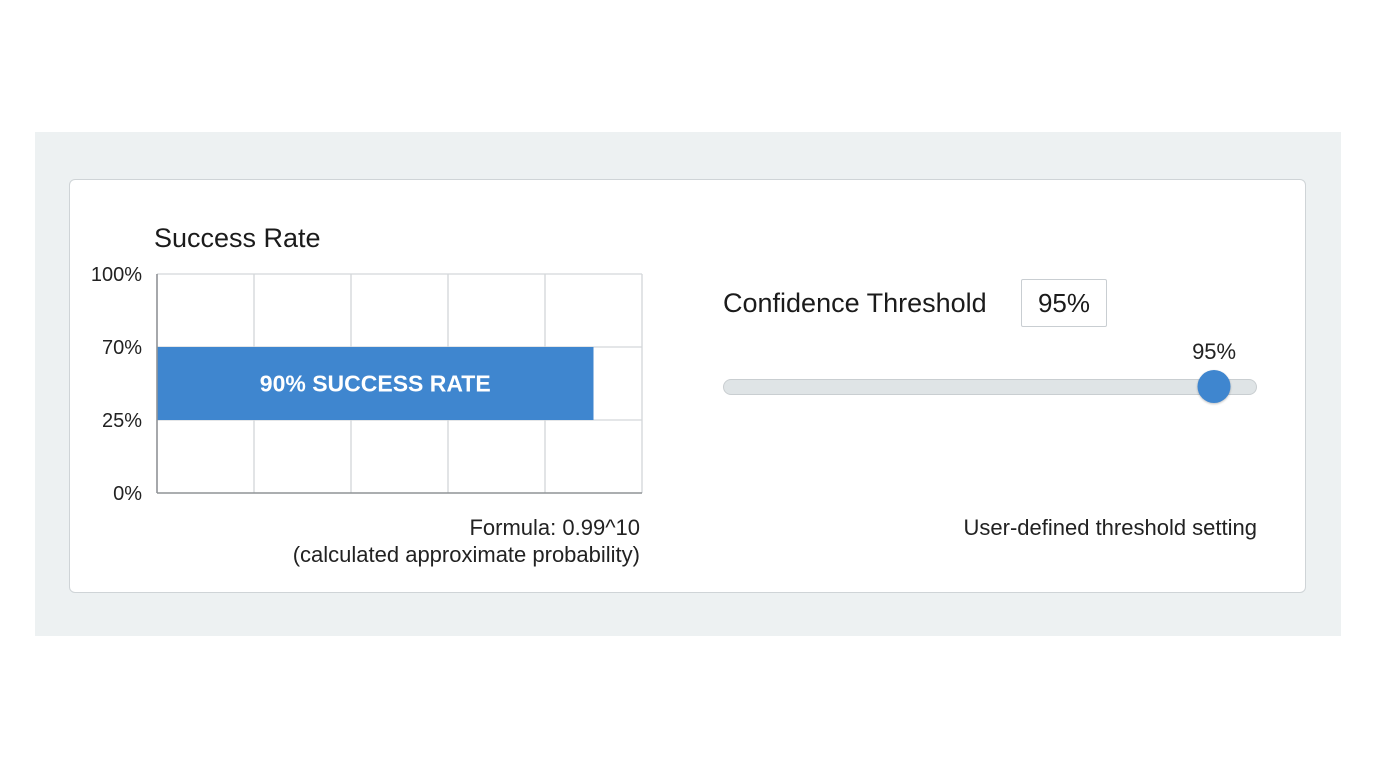 The width and height of the screenshot is (1376, 768). I want to click on threshold-slider-thumb, so click(1214, 386).